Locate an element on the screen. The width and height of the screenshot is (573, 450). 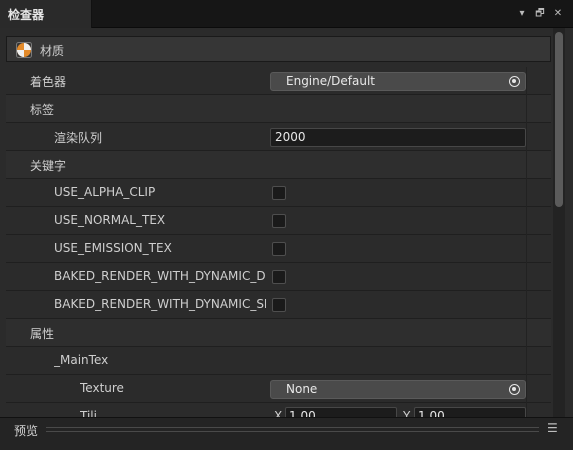
tiling-x-value: 1.00 is located at coordinates (302, 413).